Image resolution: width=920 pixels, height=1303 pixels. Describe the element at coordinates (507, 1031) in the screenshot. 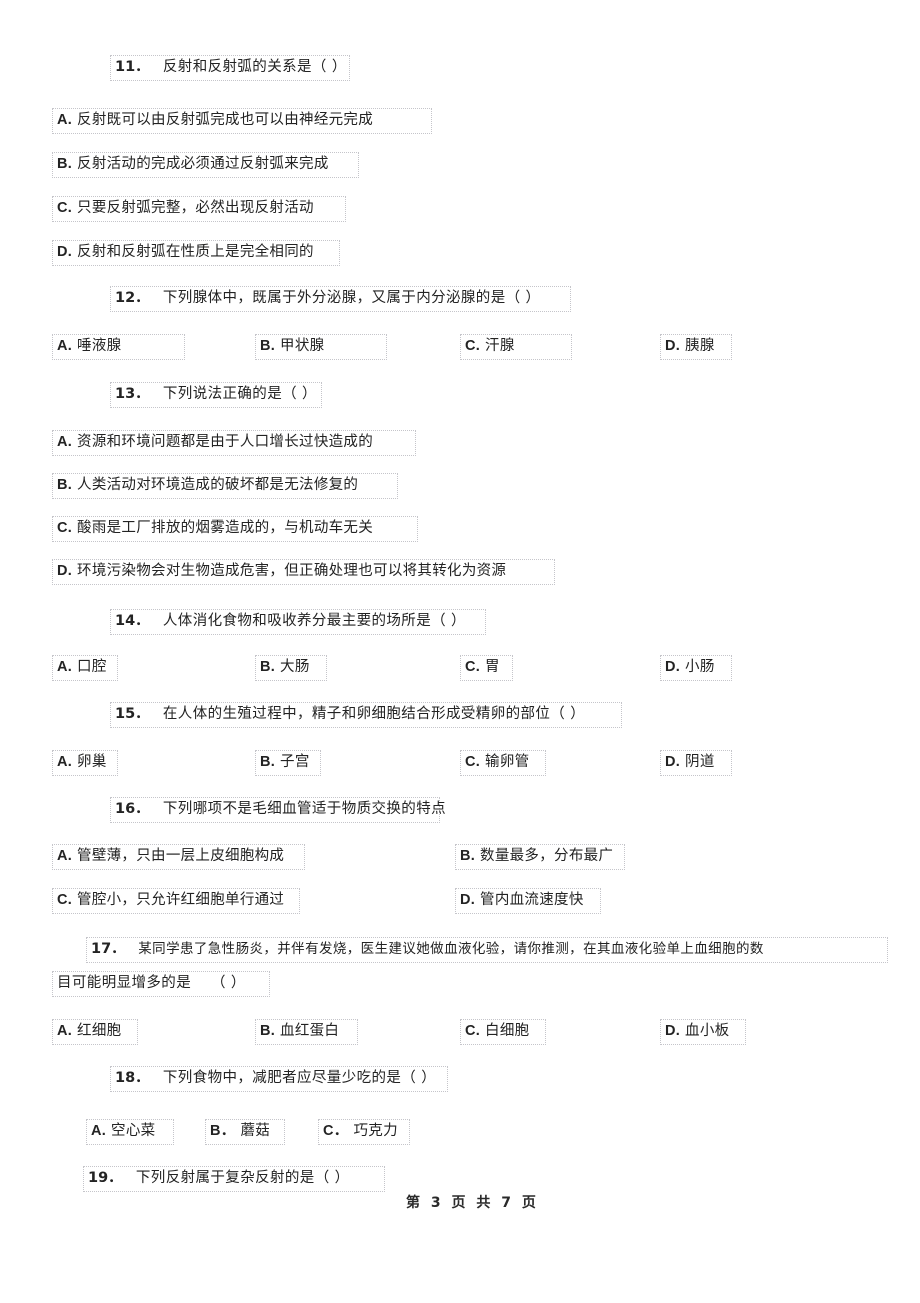

I see `option-text: 白细胞` at that location.